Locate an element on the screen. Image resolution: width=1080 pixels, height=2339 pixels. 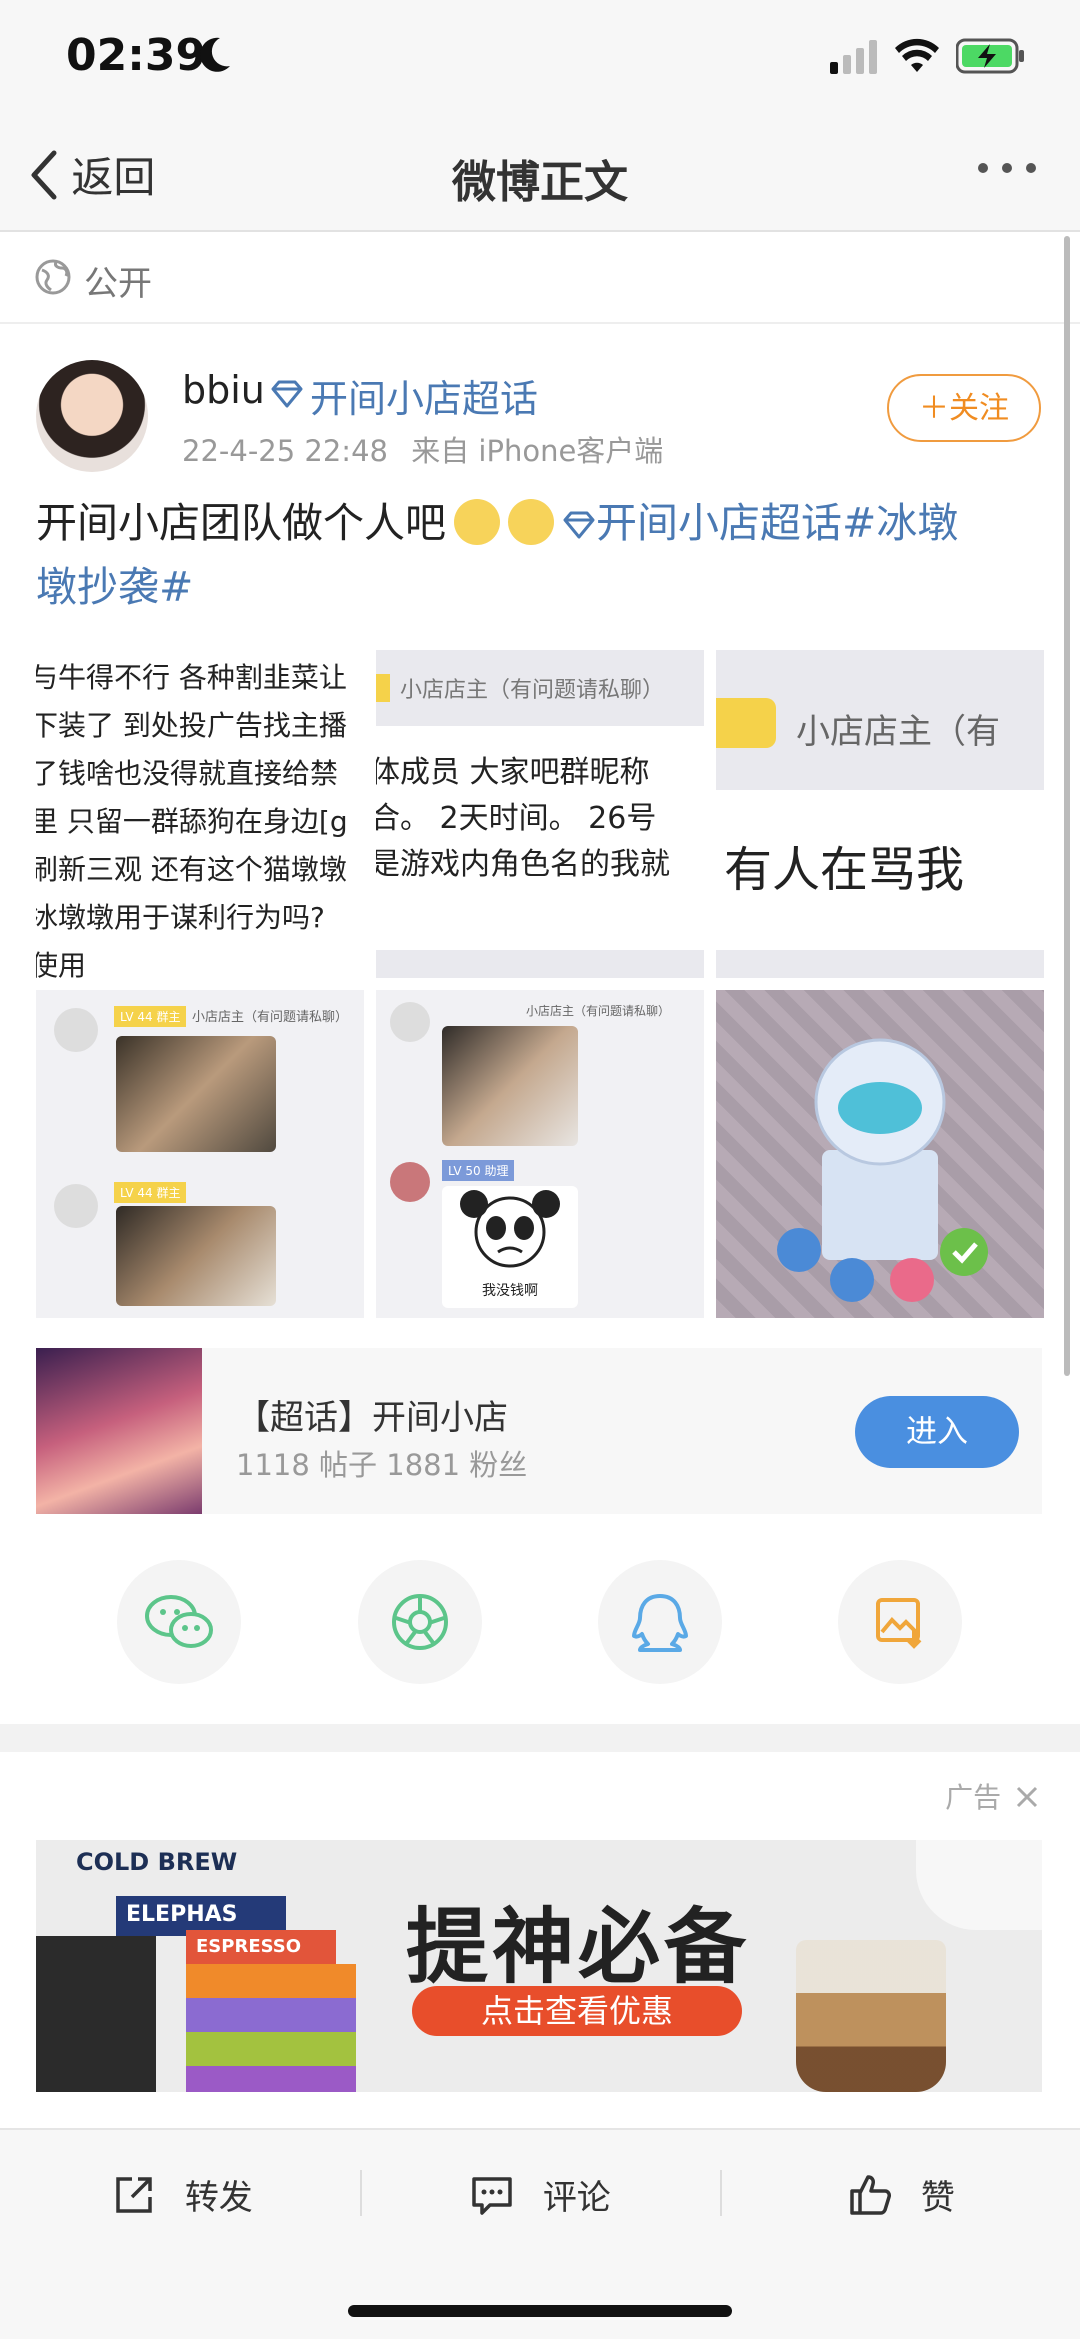
post-timestamp: 22-4-25 22:48 is located at coordinates (285, 451).